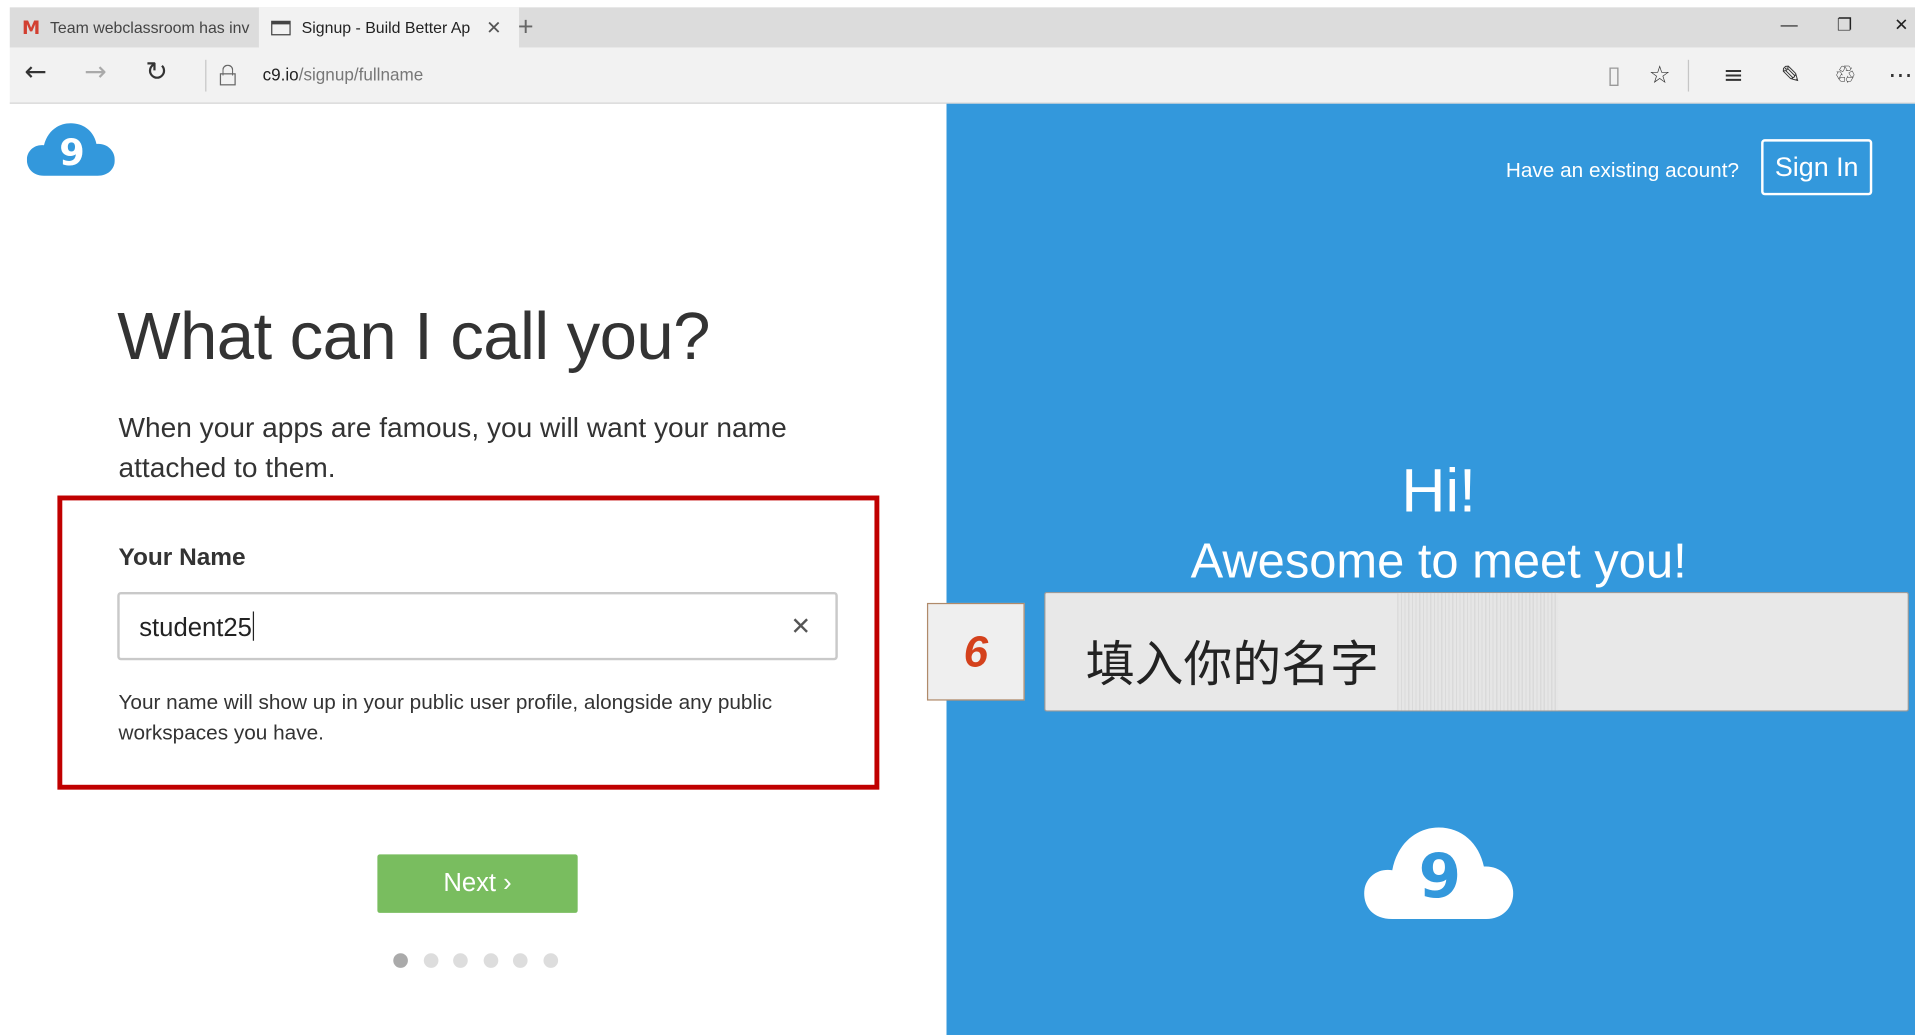 This screenshot has width=1915, height=1035. I want to click on new-tab-button: +, so click(526, 27).